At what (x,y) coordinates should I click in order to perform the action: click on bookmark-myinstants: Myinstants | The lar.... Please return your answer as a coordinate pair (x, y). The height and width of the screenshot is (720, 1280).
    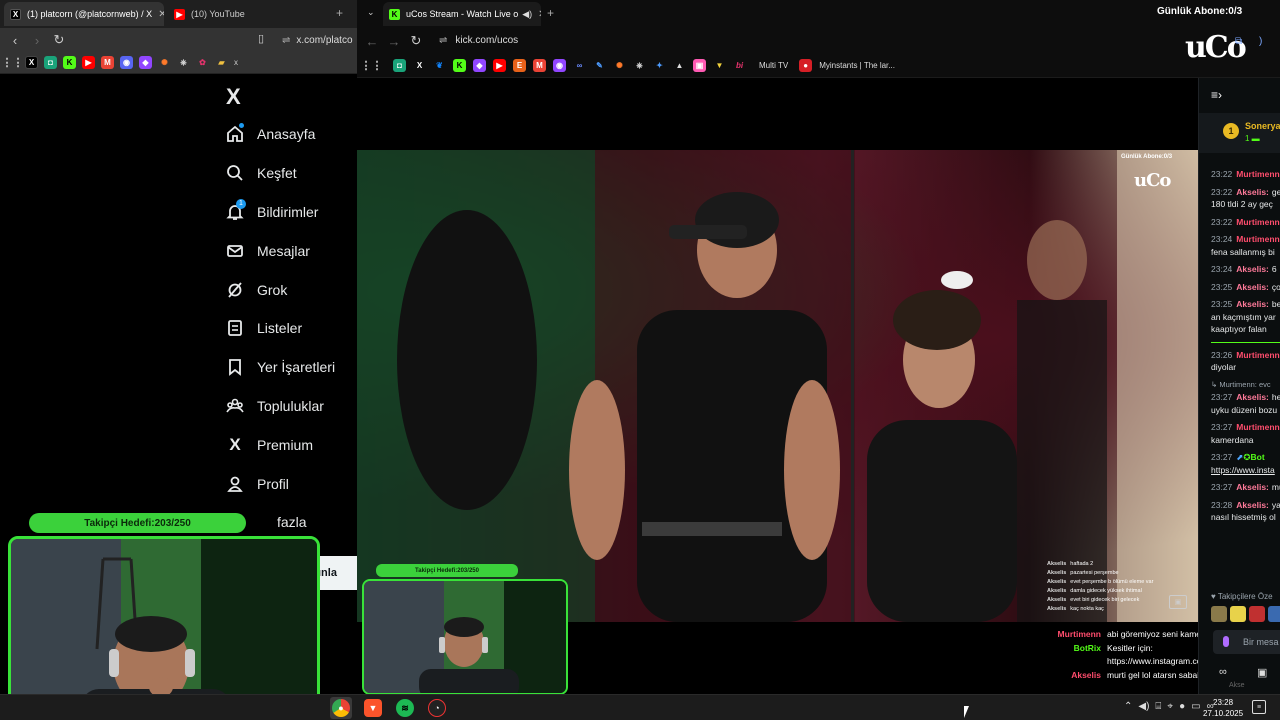
    Looking at the image, I should click on (857, 65).